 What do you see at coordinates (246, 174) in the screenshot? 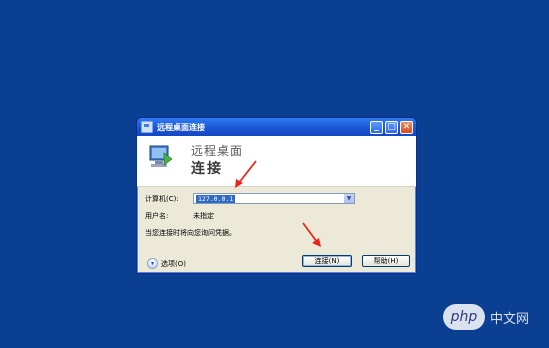
I see `annotation-arrow-computer` at bounding box center [246, 174].